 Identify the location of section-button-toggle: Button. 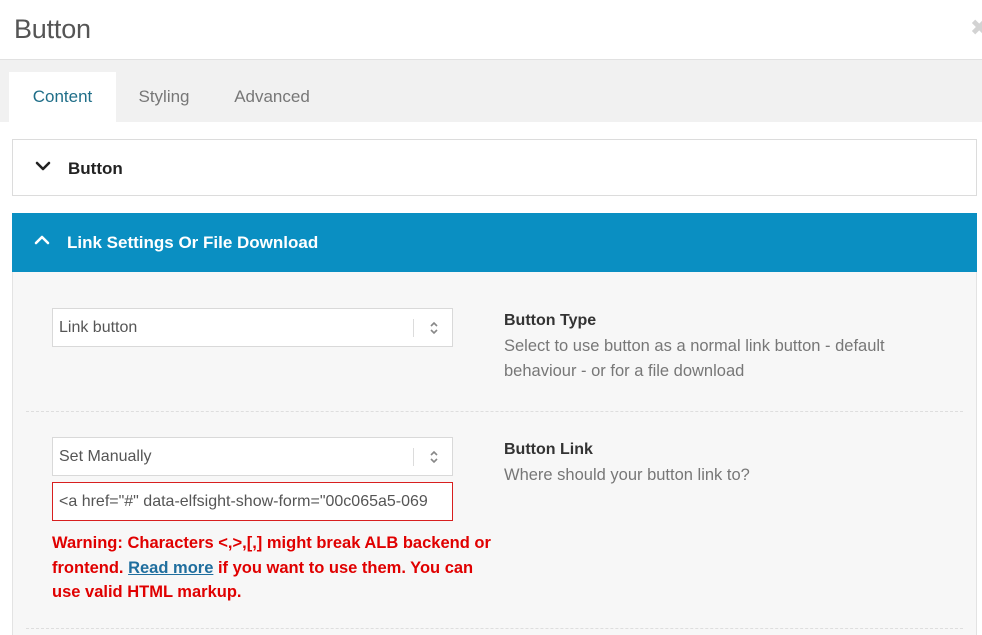
(494, 167).